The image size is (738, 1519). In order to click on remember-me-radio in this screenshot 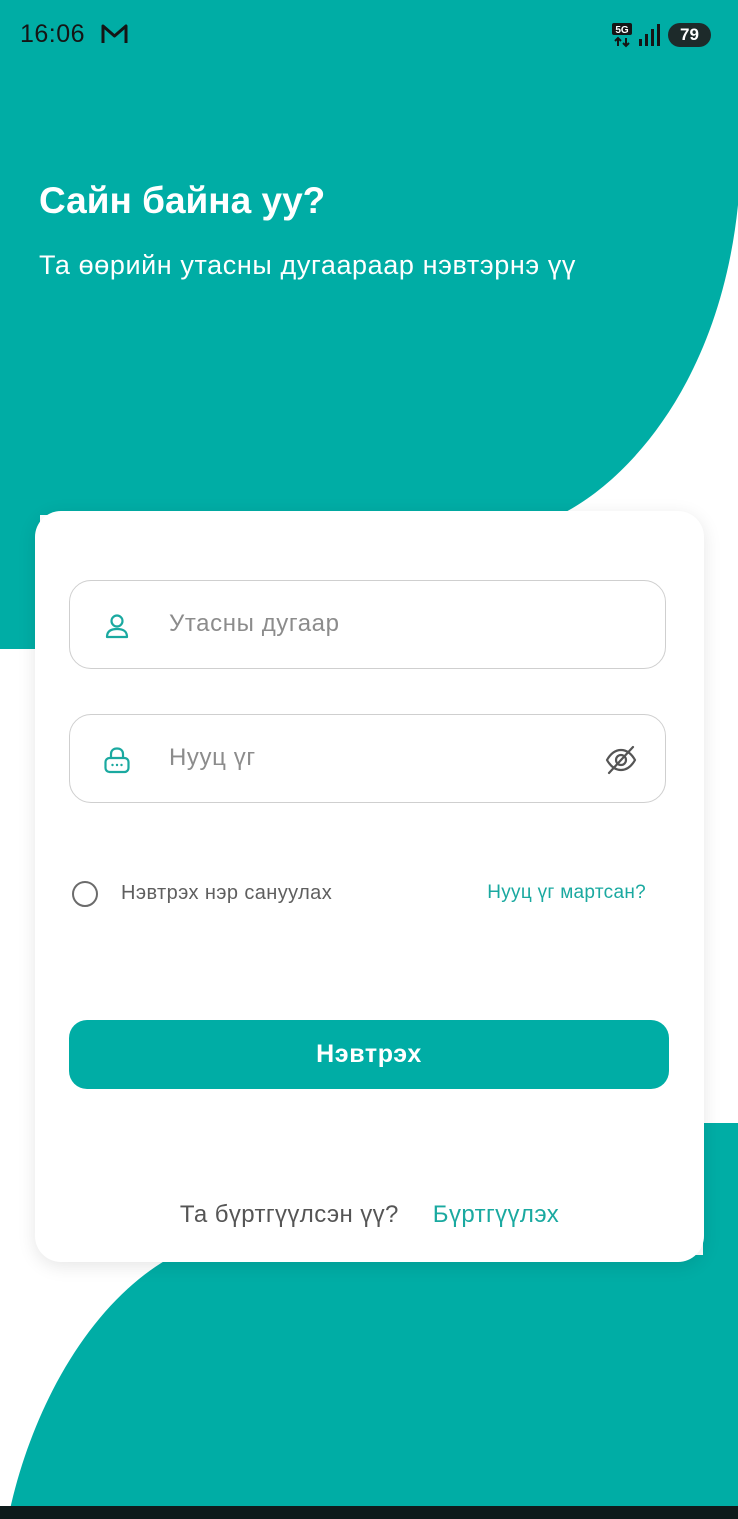, I will do `click(85, 894)`.